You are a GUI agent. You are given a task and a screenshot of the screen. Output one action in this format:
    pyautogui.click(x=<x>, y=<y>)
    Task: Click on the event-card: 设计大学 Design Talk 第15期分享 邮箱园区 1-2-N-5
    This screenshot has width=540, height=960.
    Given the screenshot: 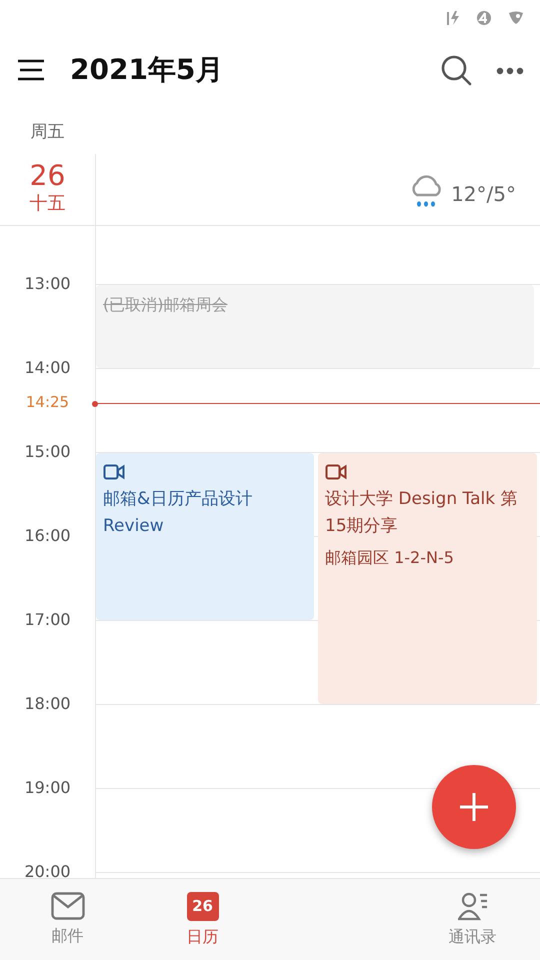 What is the action you would take?
    pyautogui.click(x=427, y=578)
    